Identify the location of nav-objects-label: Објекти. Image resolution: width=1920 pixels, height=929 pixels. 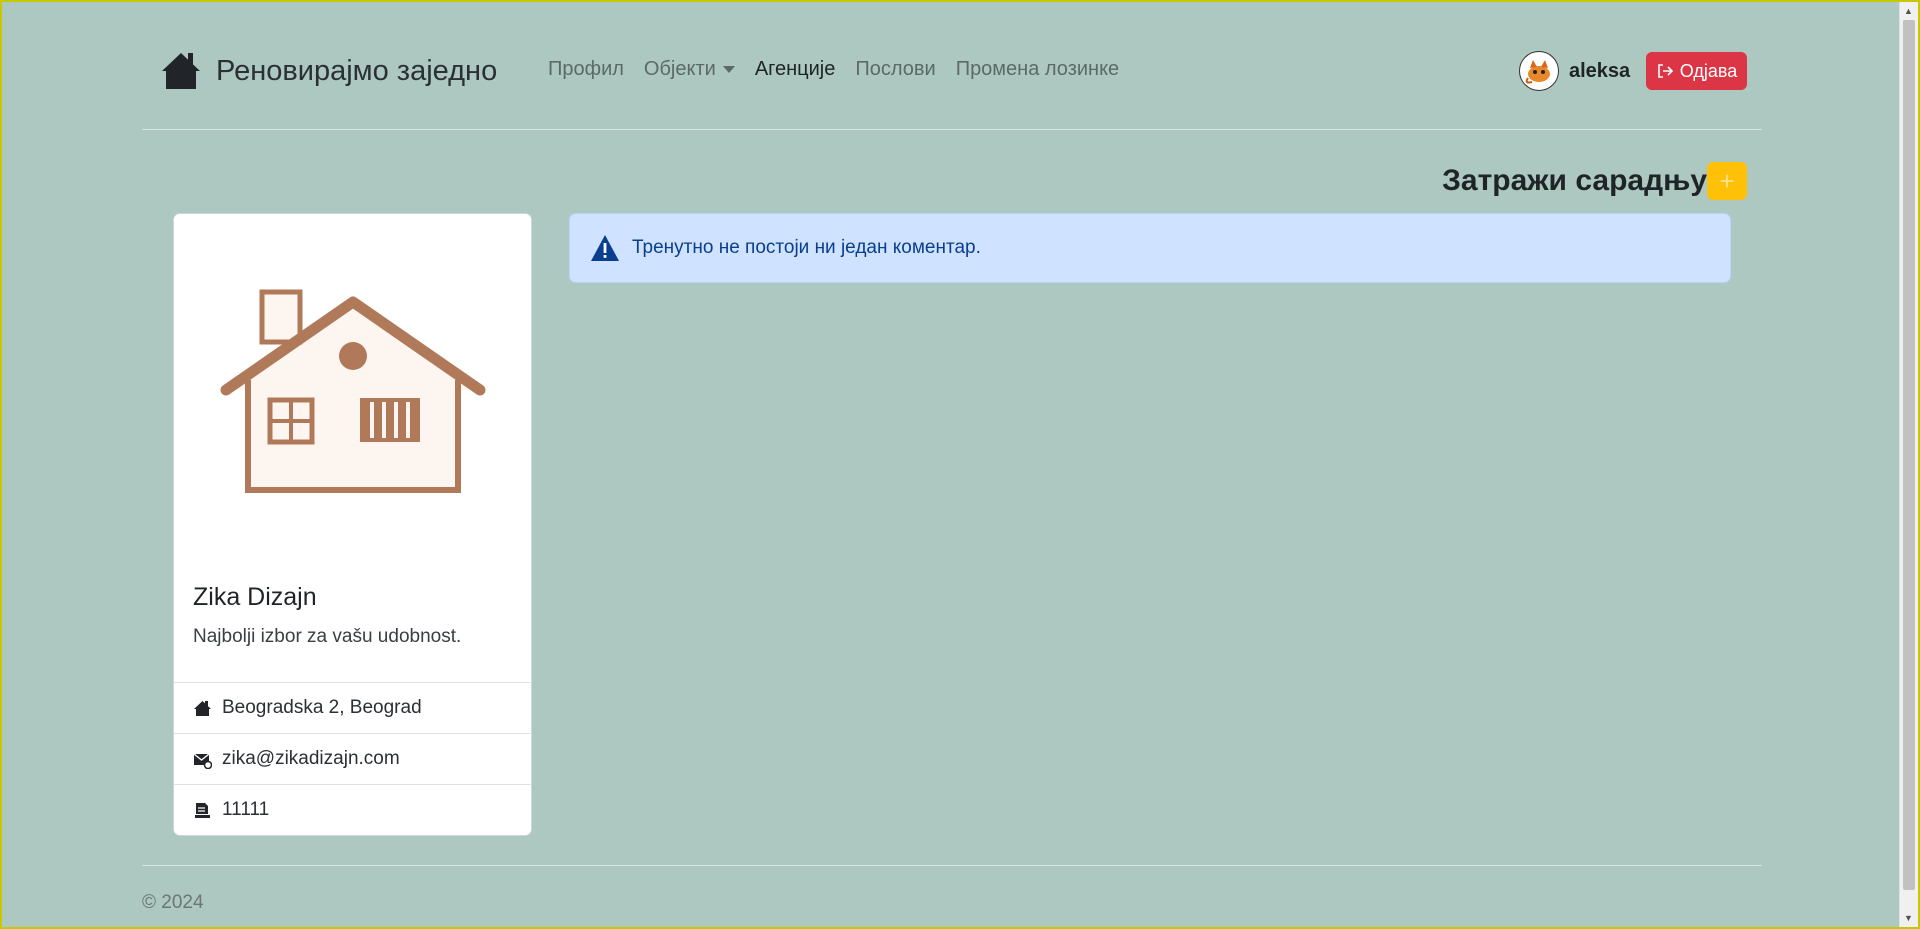
(679, 69).